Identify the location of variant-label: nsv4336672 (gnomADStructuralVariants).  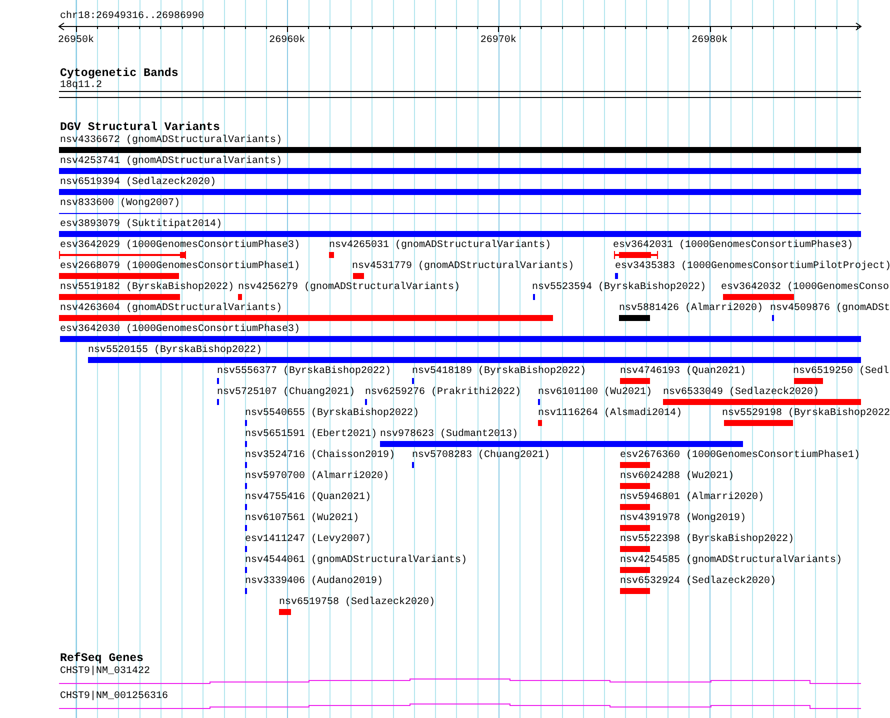
(171, 140).